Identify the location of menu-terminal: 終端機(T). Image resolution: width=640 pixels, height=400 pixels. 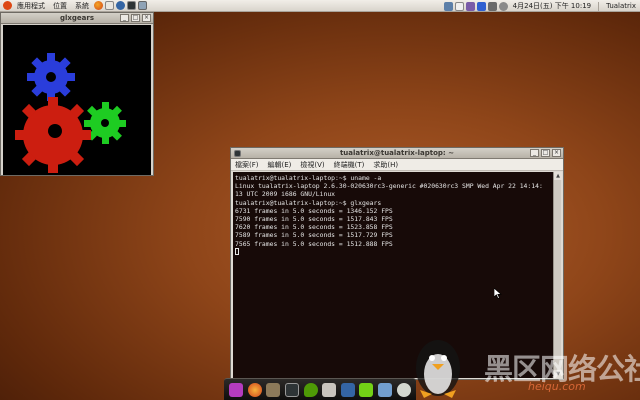
(349, 165).